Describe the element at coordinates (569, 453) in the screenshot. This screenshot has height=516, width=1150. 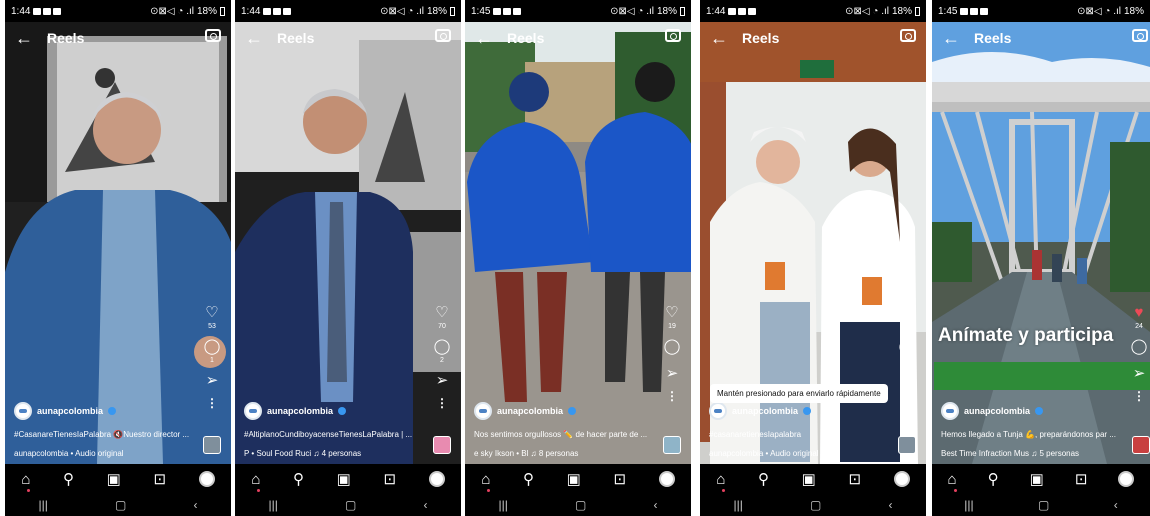
I see `audio-label: e sky Ikson • Bl ♫ 8 personas` at that location.